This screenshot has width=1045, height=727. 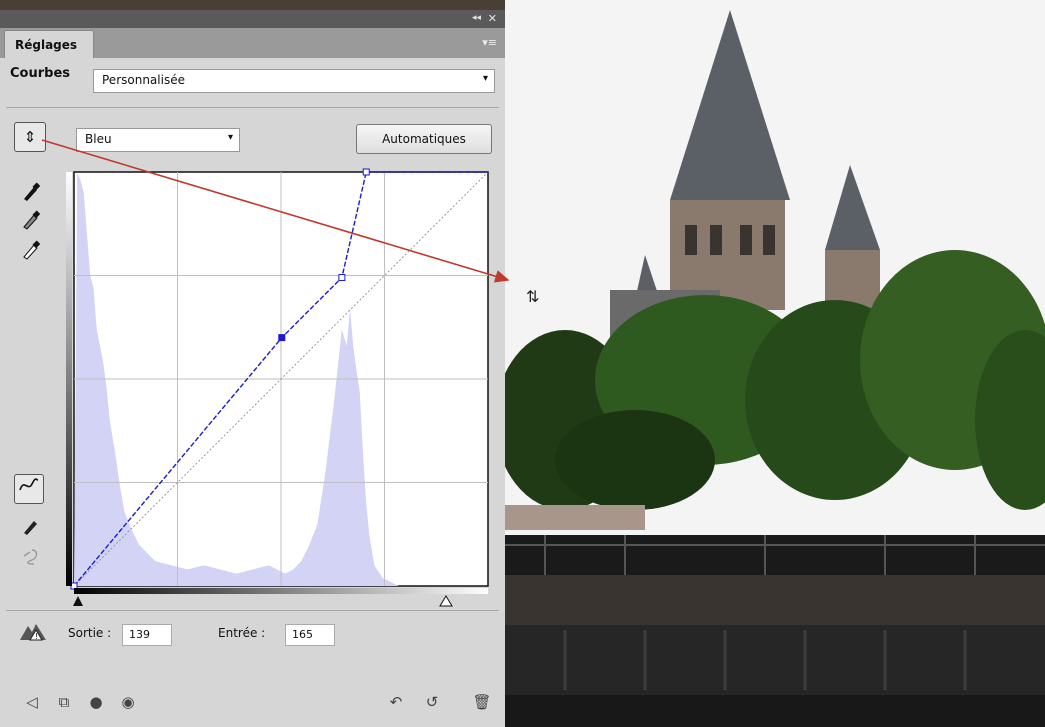 What do you see at coordinates (533, 296) in the screenshot?
I see `on-image-cursor-icon: ⇅` at bounding box center [533, 296].